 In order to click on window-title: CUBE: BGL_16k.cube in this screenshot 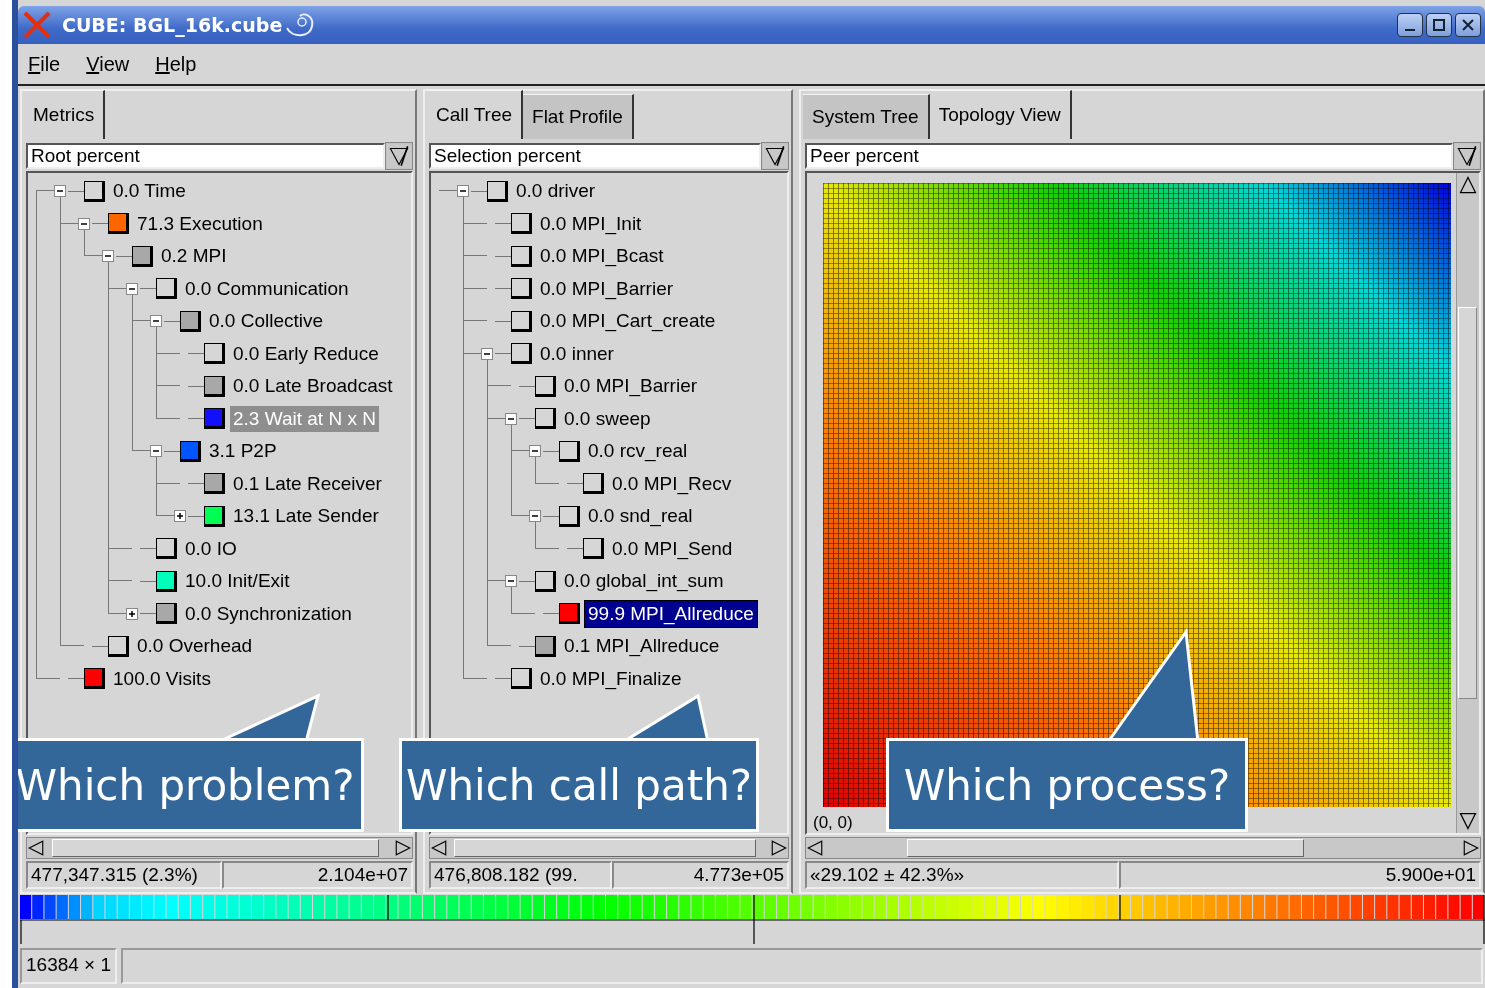, I will do `click(172, 25)`.